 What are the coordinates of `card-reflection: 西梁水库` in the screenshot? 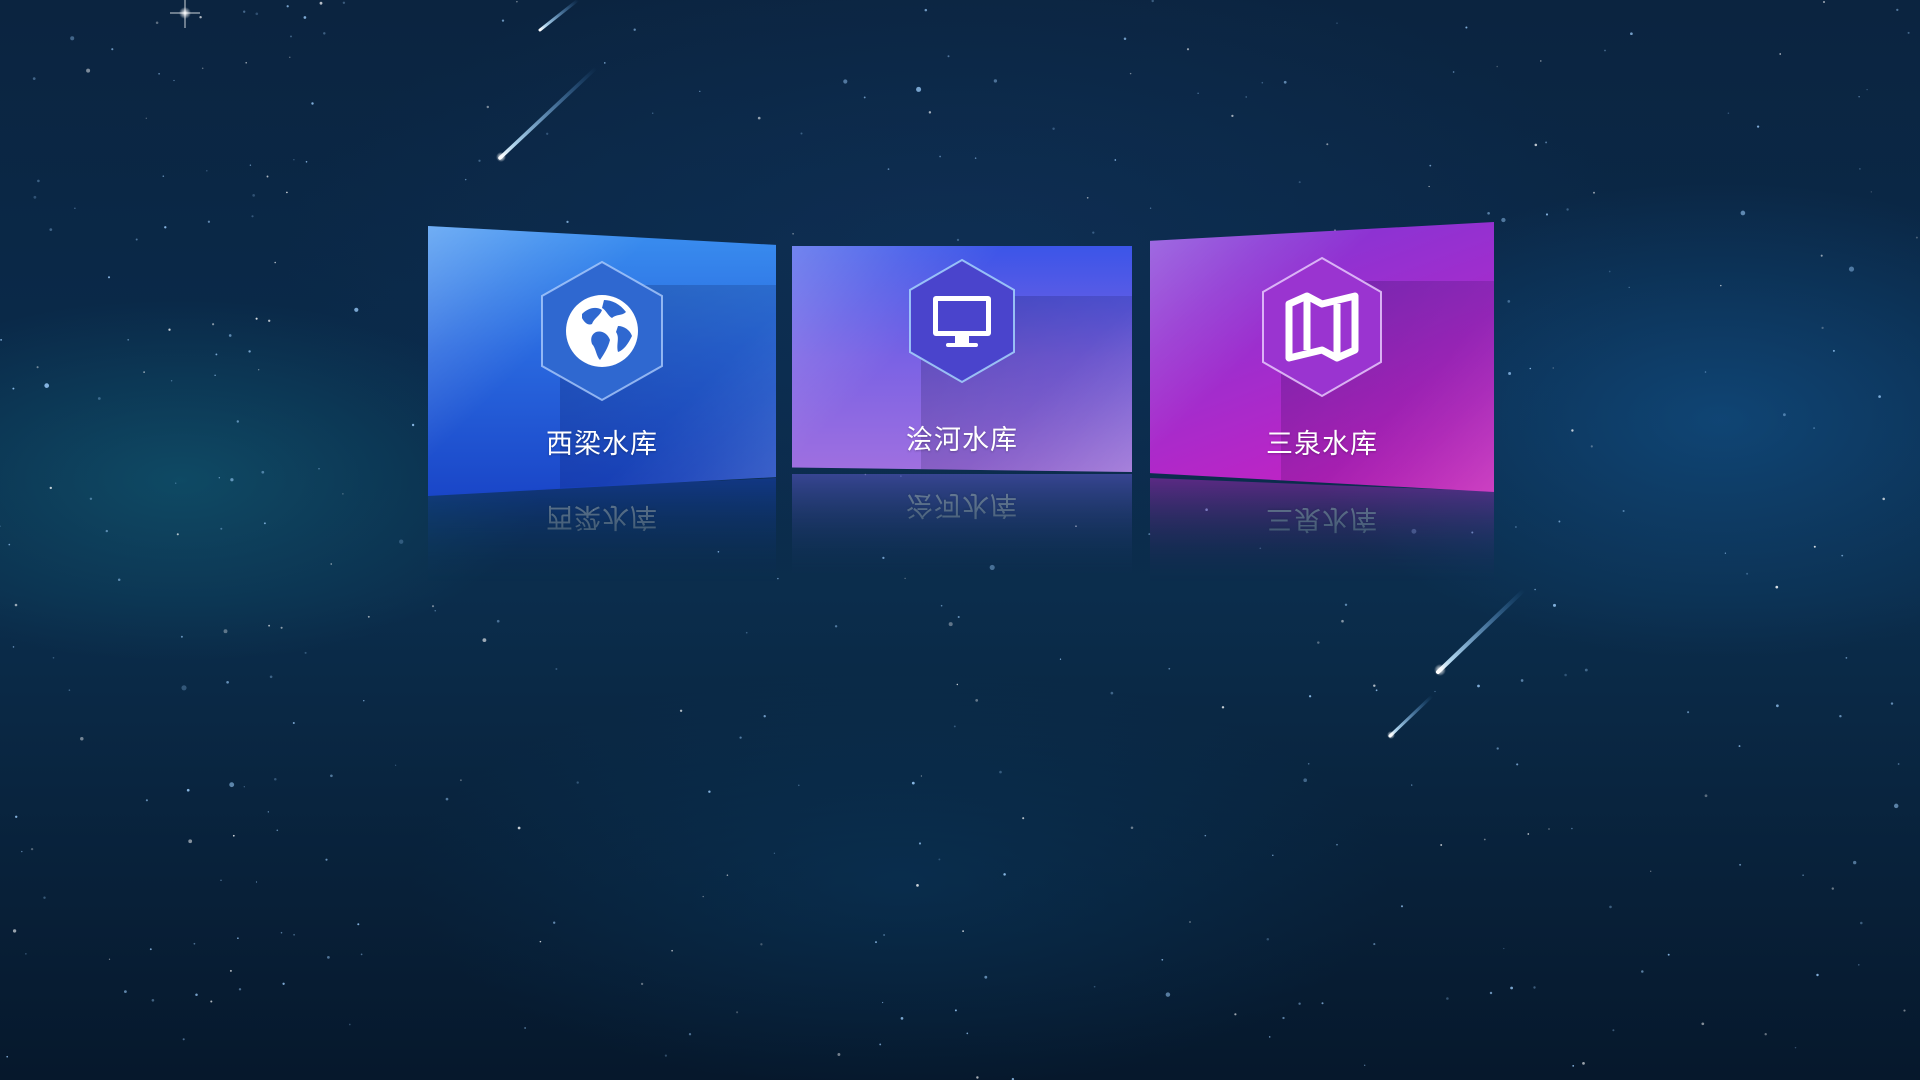 It's located at (602, 534).